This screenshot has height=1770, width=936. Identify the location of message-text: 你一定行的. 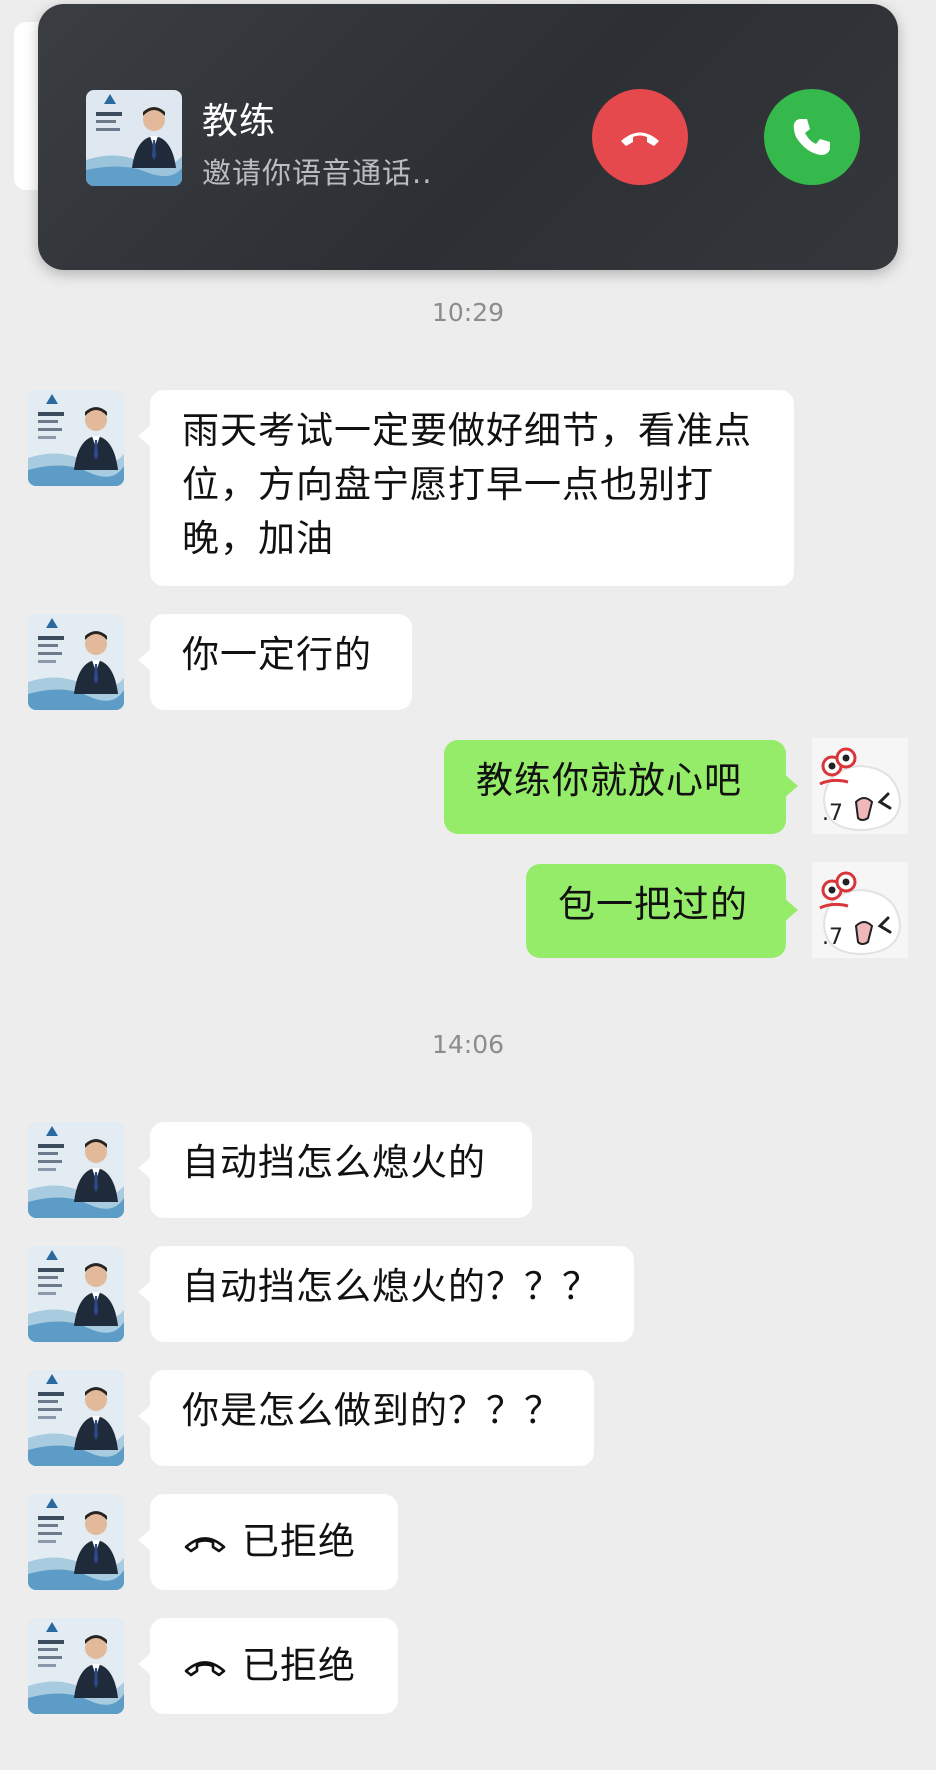
(277, 654).